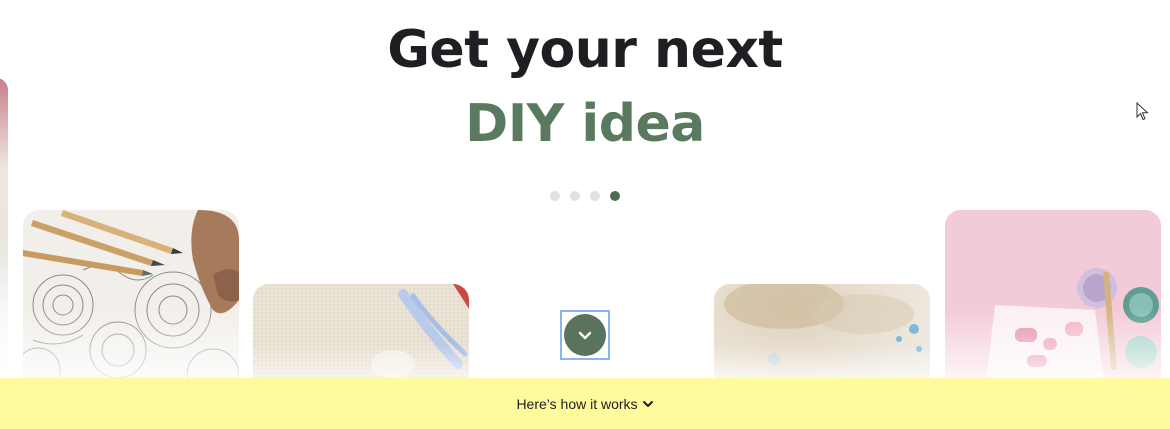 This screenshot has width=1170, height=429. Describe the element at coordinates (4, 228) in the screenshot. I see `pin-card-partial` at that location.